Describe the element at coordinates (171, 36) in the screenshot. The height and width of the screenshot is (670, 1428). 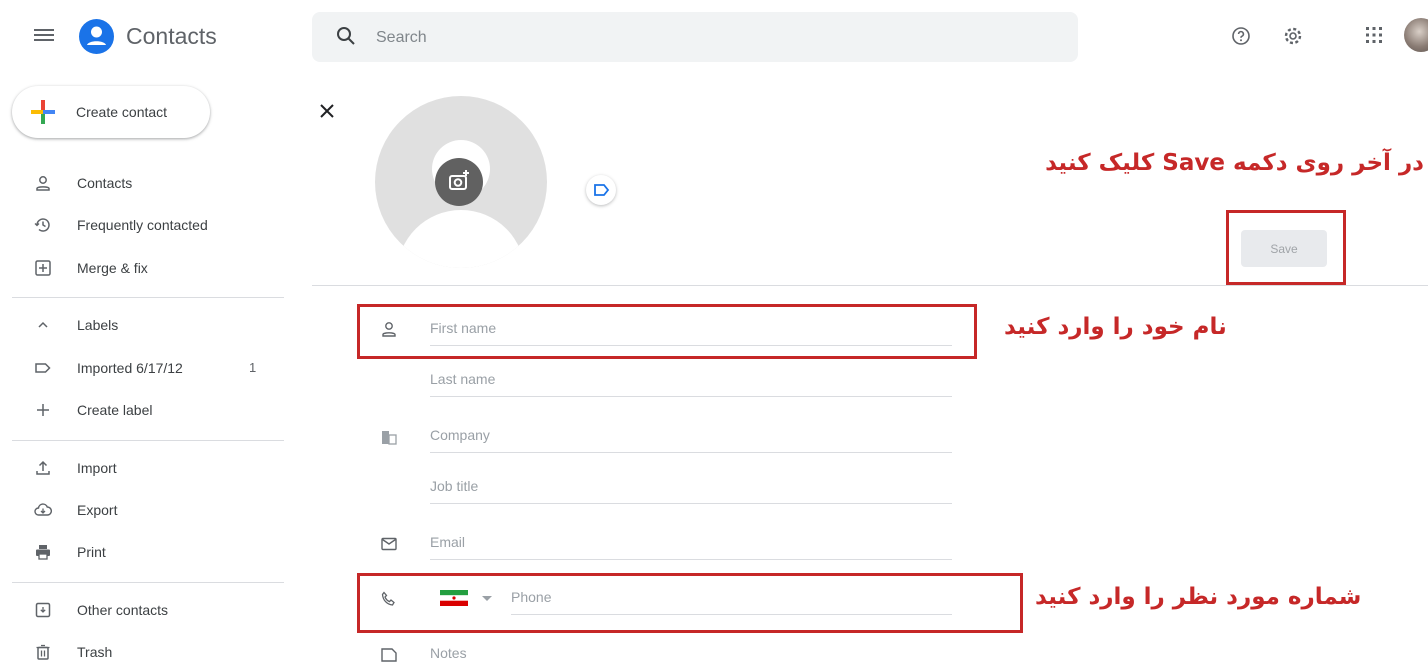
I see `app-title: Contacts` at that location.